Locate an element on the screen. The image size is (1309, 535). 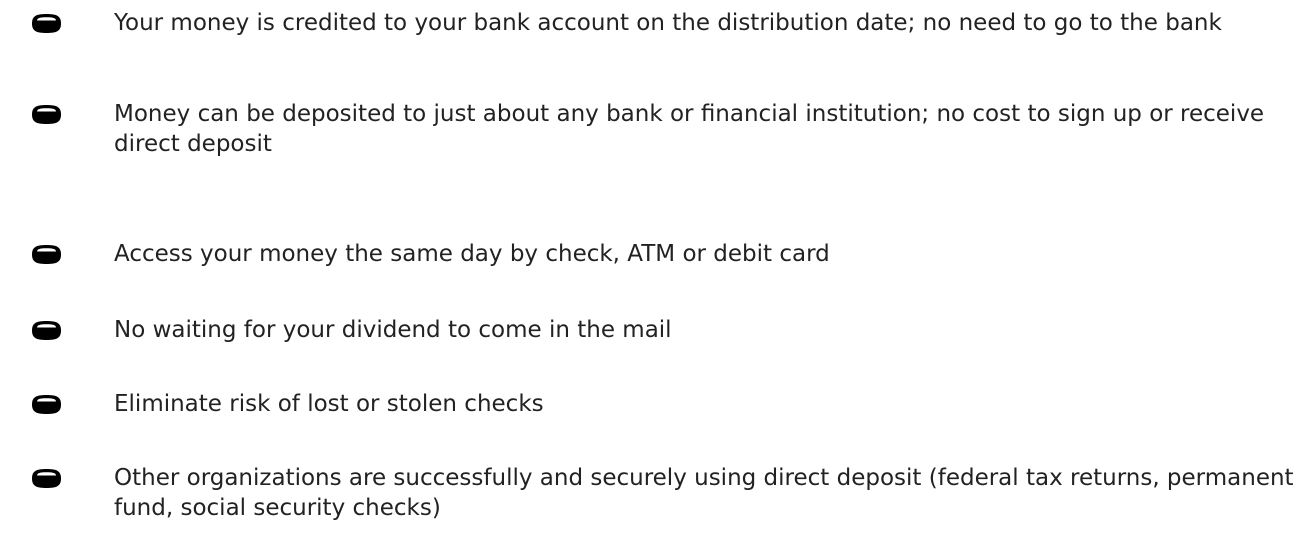
list-item-text: Eliminate risk of lost or stolen checks is located at coordinates (329, 404).